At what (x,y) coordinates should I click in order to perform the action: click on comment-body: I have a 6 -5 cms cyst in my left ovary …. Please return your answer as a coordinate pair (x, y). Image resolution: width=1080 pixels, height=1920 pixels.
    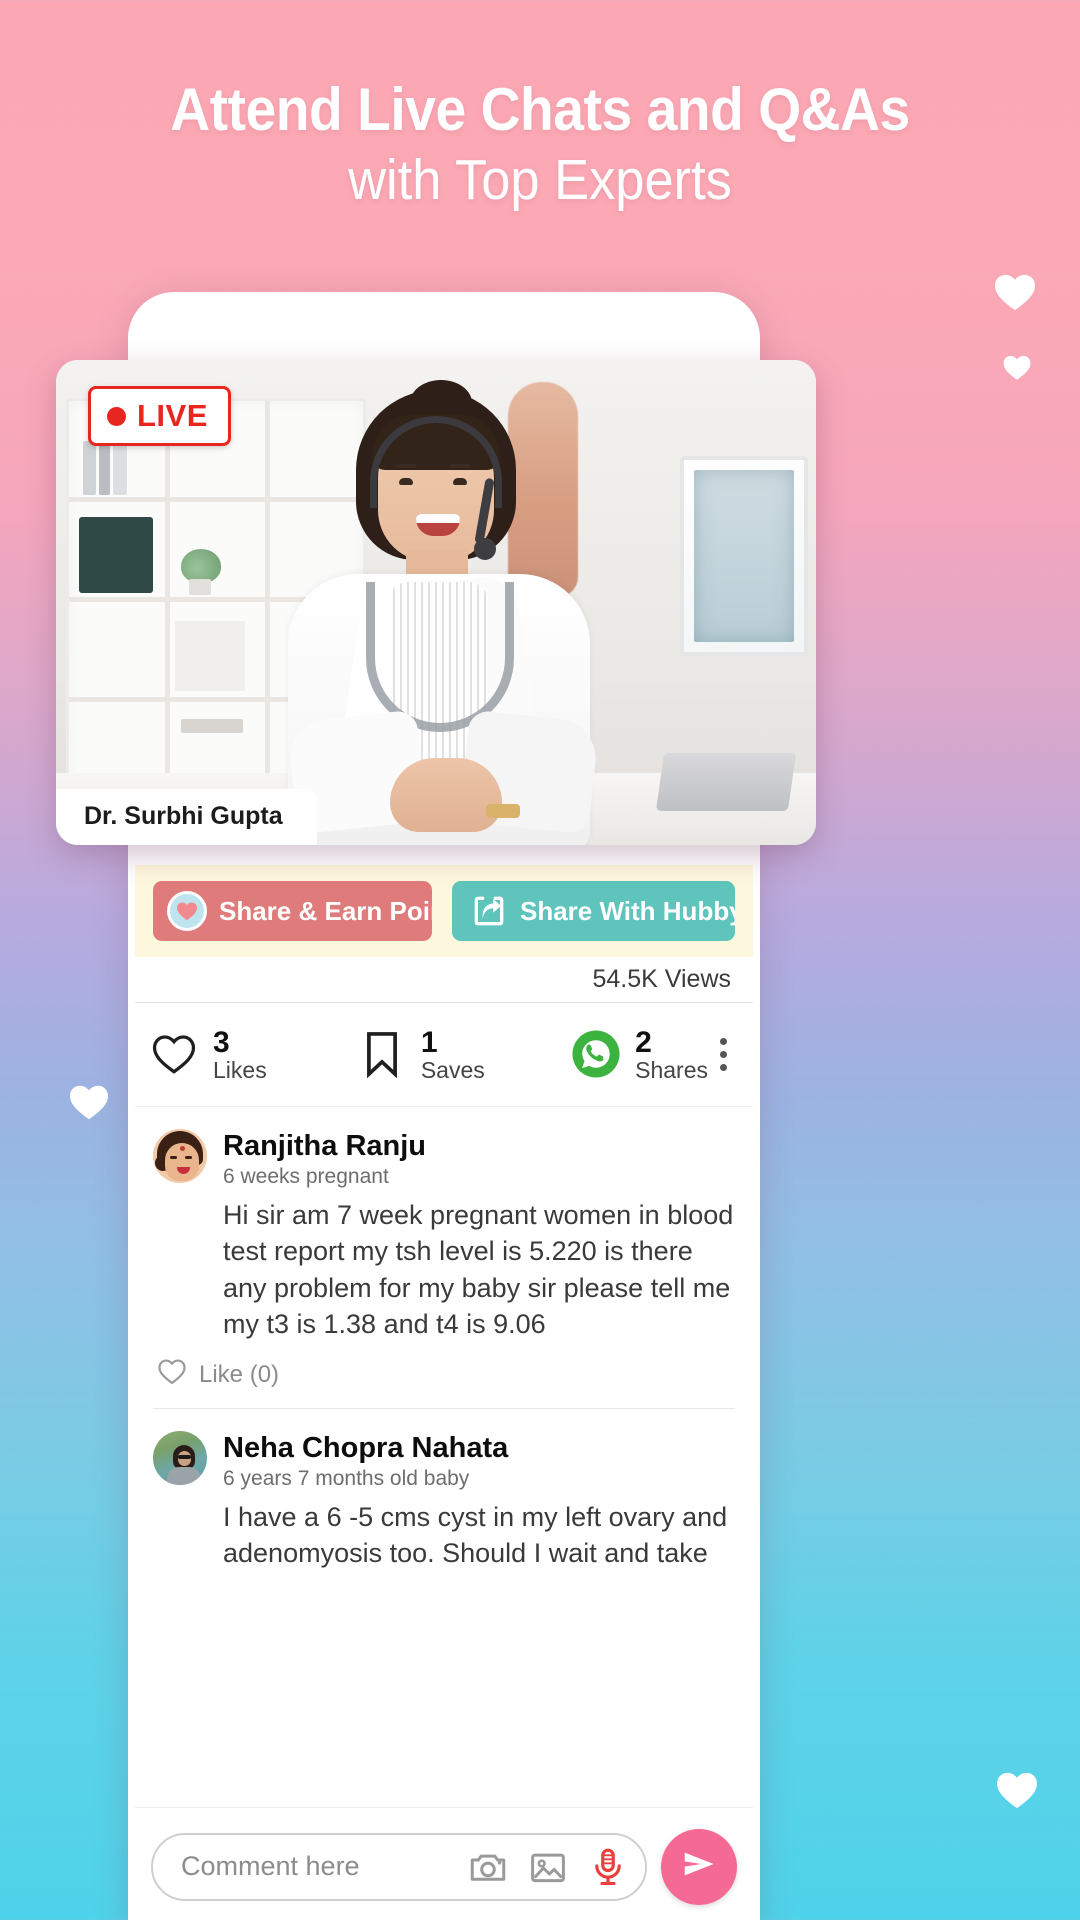
    Looking at the image, I should click on (475, 1535).